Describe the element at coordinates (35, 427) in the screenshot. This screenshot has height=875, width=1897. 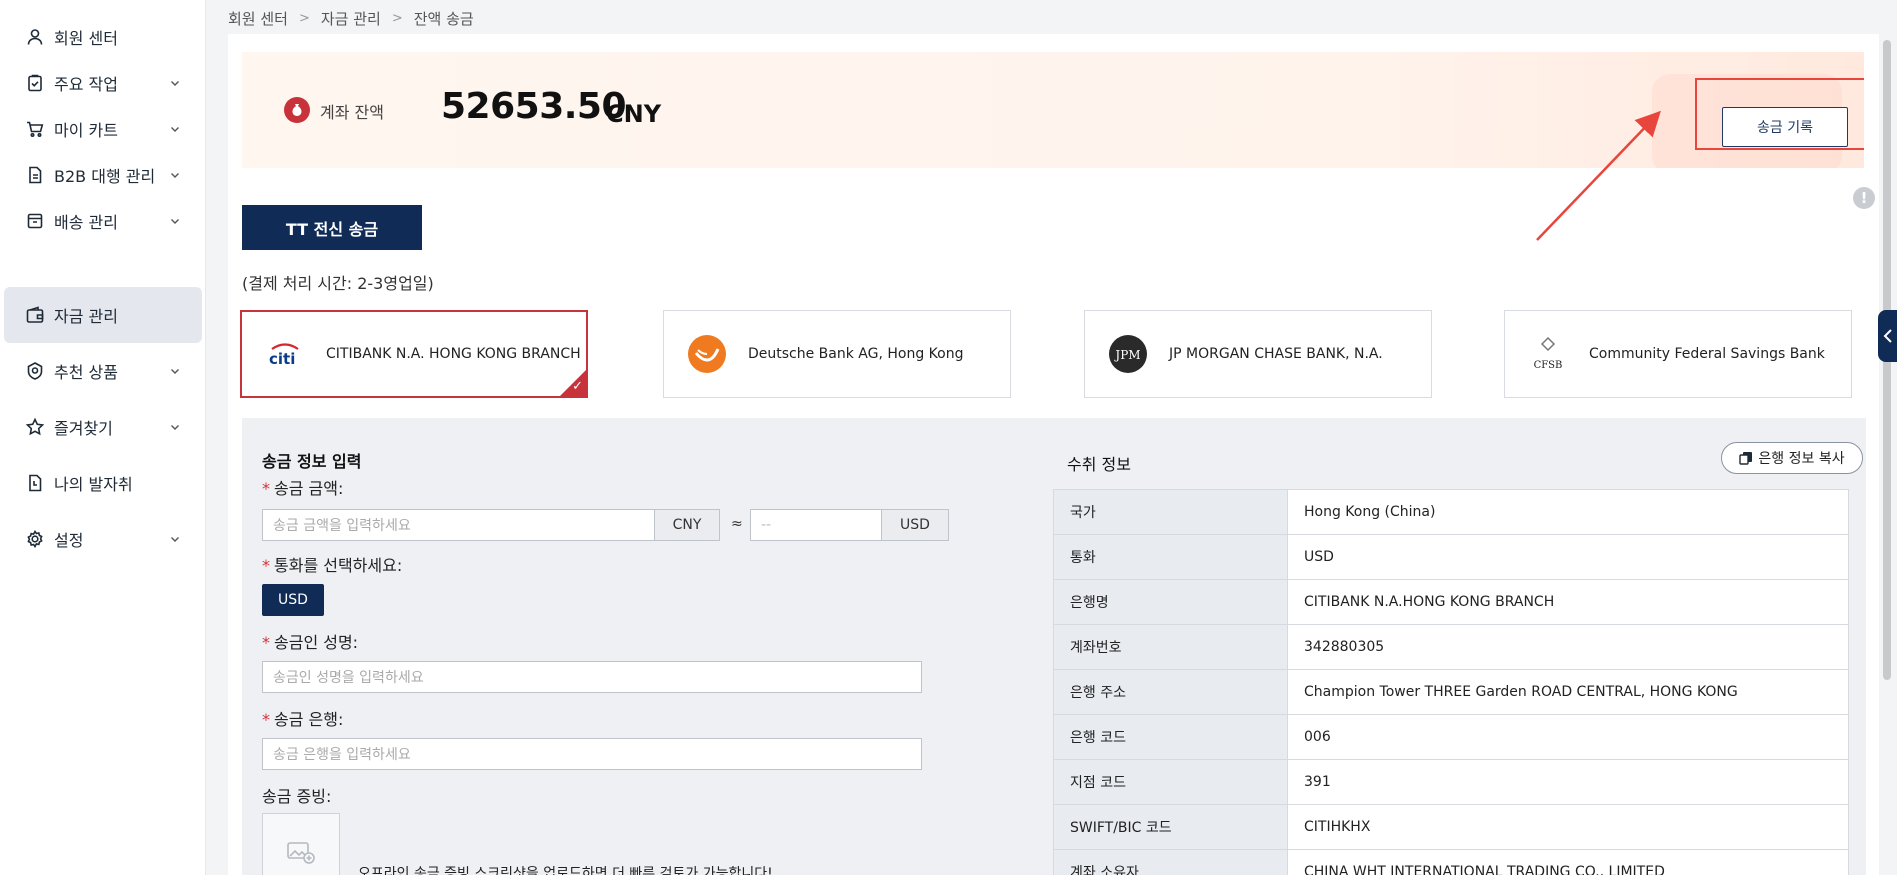
I see `star-icon` at that location.